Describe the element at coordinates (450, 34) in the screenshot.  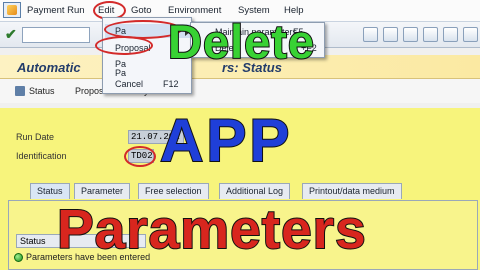
I see `next-page-icon` at that location.